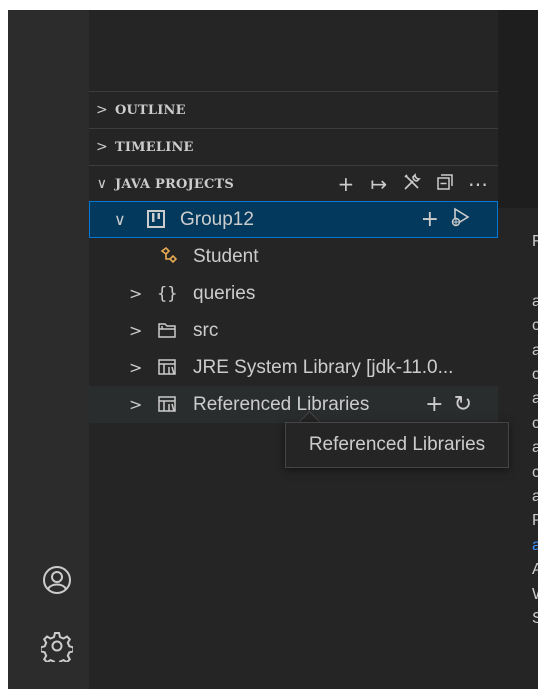 This screenshot has width=538, height=689. I want to click on java-projects-section-header: ∨ JAVA PROJECTS + ↦ ⋯, so click(293, 183).